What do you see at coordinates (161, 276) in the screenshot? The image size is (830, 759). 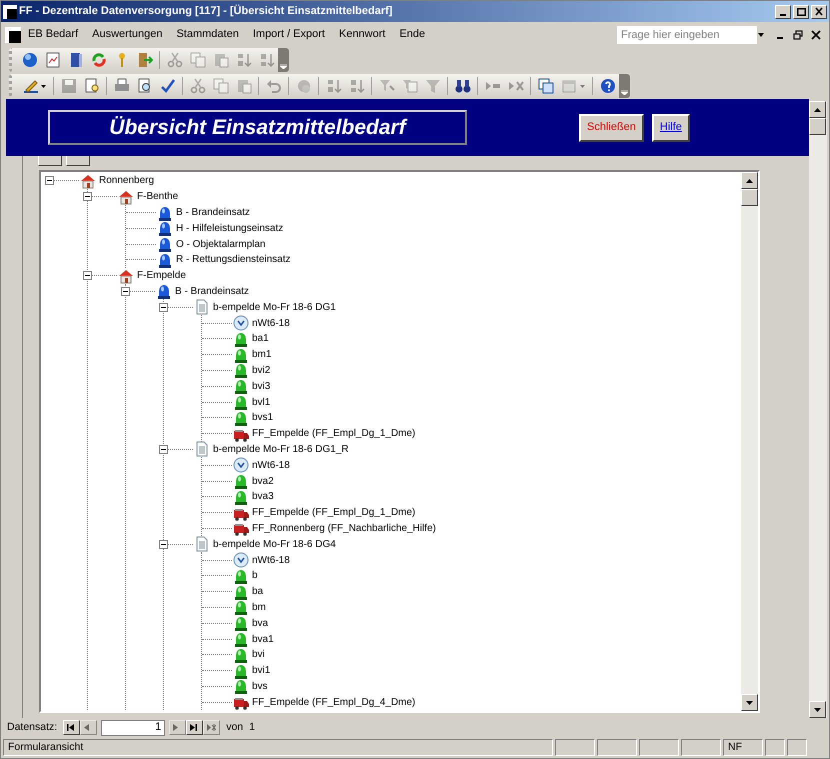 I see `tree-item: F-Empelde` at bounding box center [161, 276].